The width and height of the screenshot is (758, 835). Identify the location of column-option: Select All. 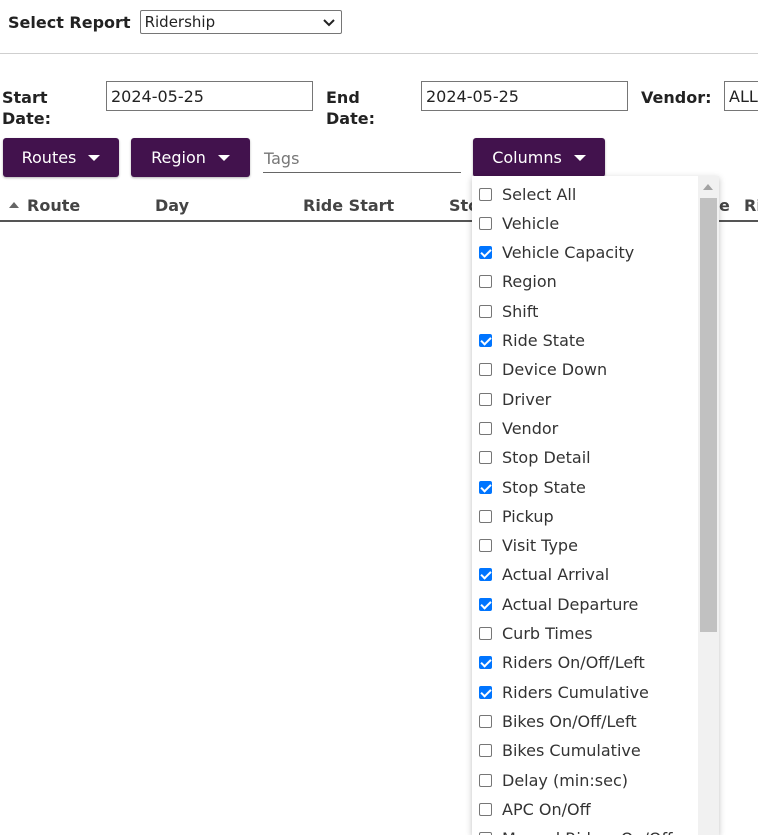
(527, 194).